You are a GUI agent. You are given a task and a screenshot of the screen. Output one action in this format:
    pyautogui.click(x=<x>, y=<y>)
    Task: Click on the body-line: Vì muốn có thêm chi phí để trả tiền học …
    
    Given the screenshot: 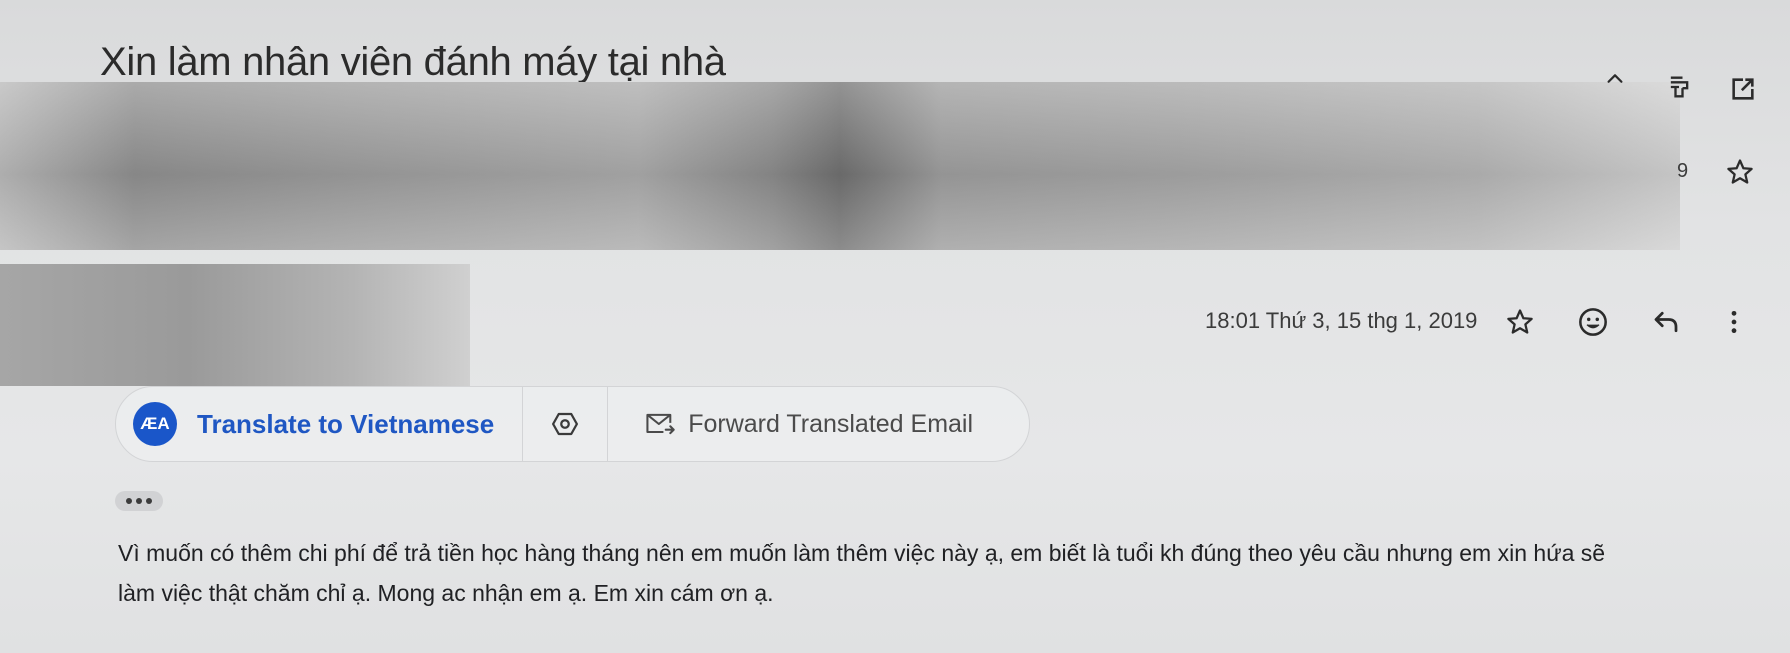 What is the action you would take?
    pyautogui.click(x=862, y=553)
    